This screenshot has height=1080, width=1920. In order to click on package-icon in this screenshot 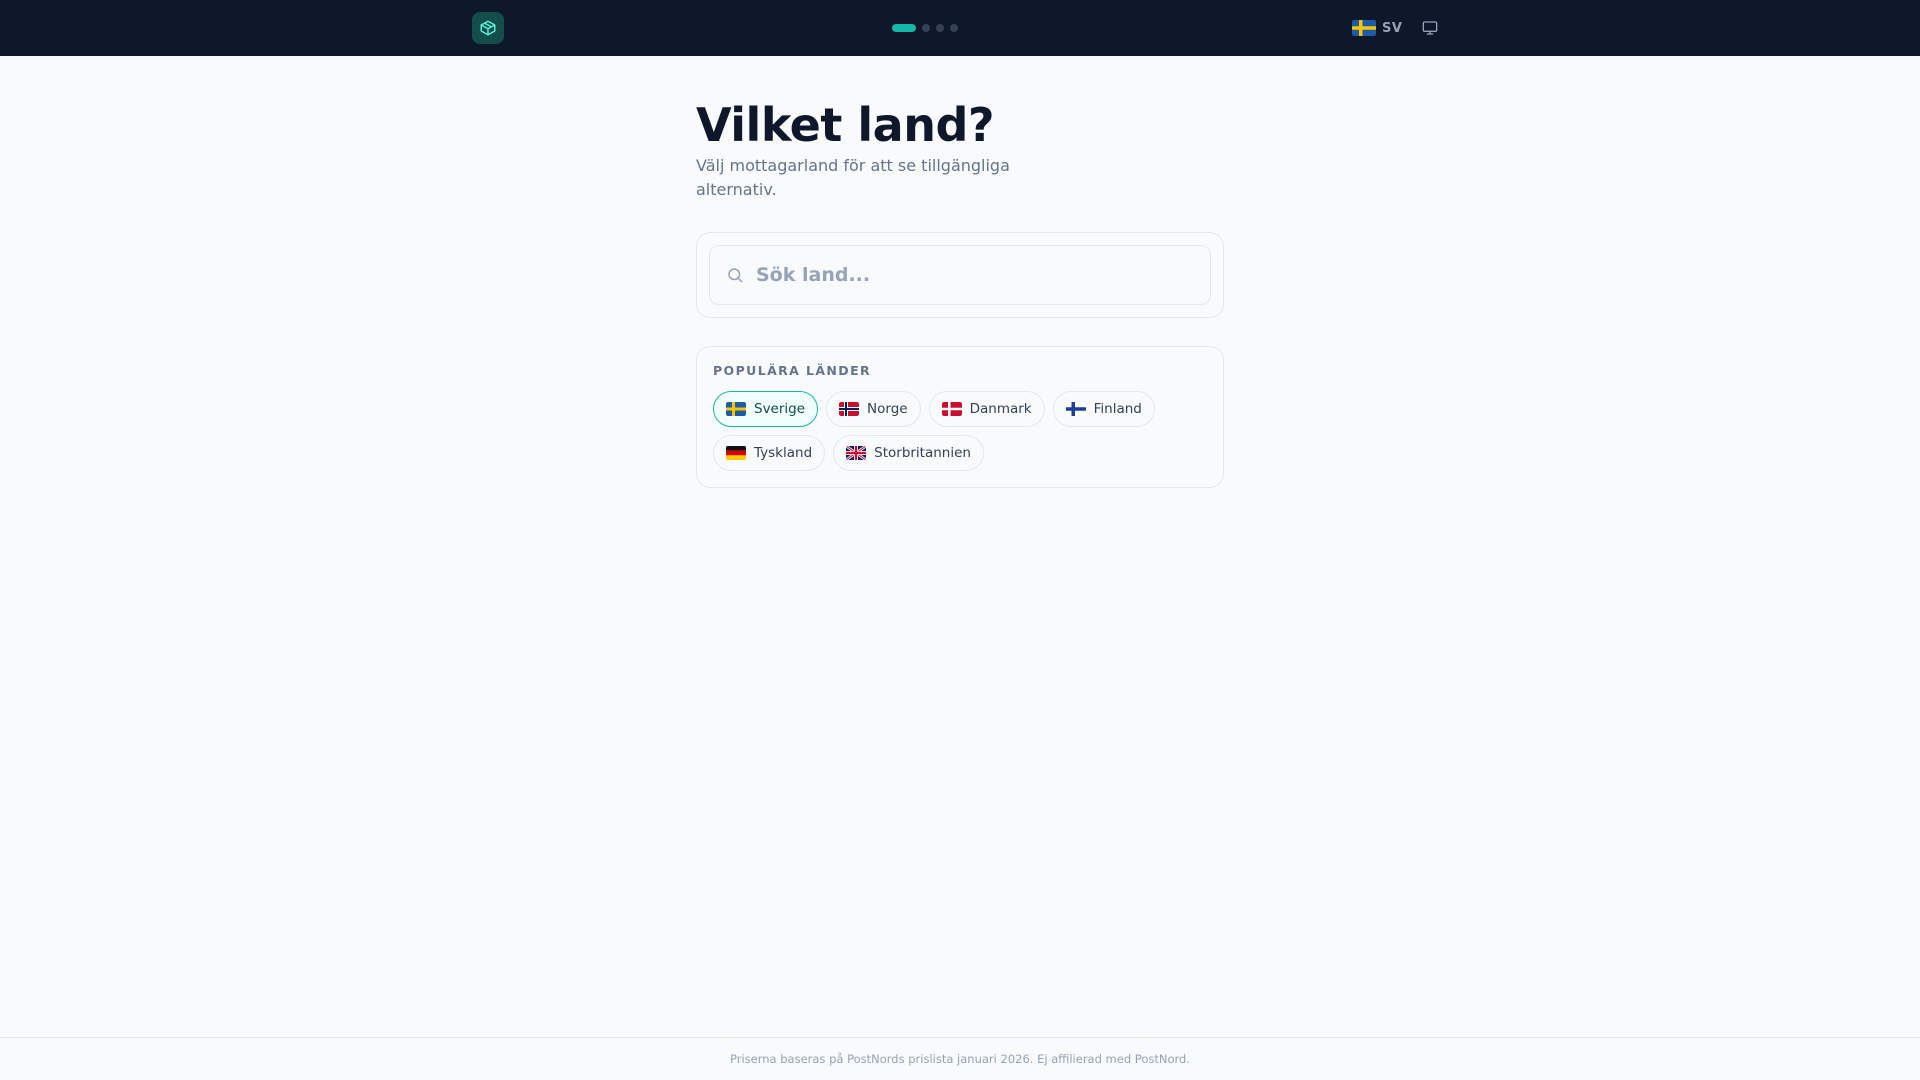, I will do `click(488, 28)`.